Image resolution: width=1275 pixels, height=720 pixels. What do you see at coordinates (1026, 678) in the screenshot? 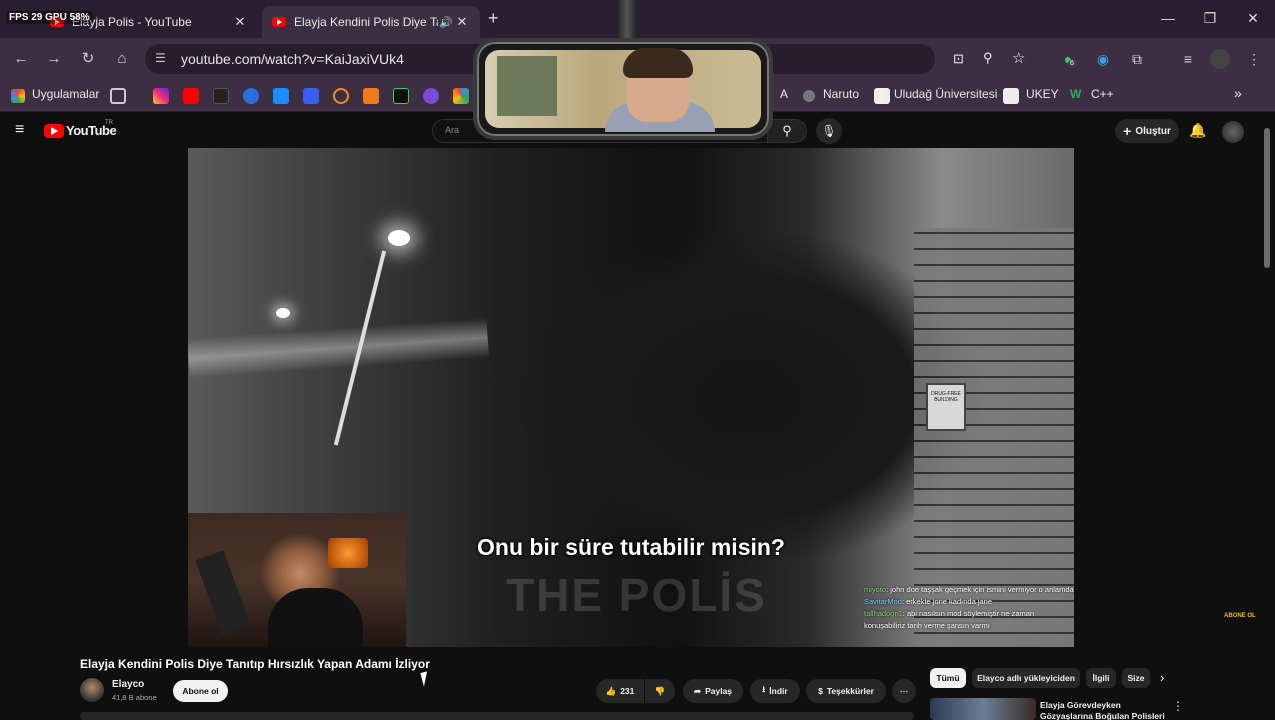
I see `chip-from-uploader: Elayco adlı yükleyiciden` at bounding box center [1026, 678].